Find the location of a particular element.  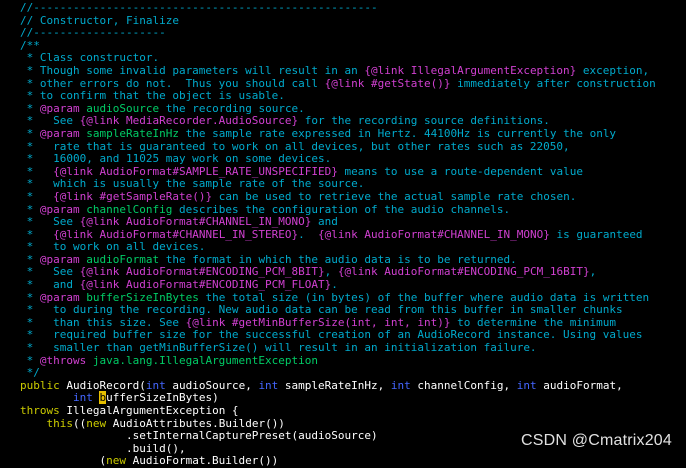

watermark-text: CSDN @Cmatrix204 is located at coordinates (596, 440).